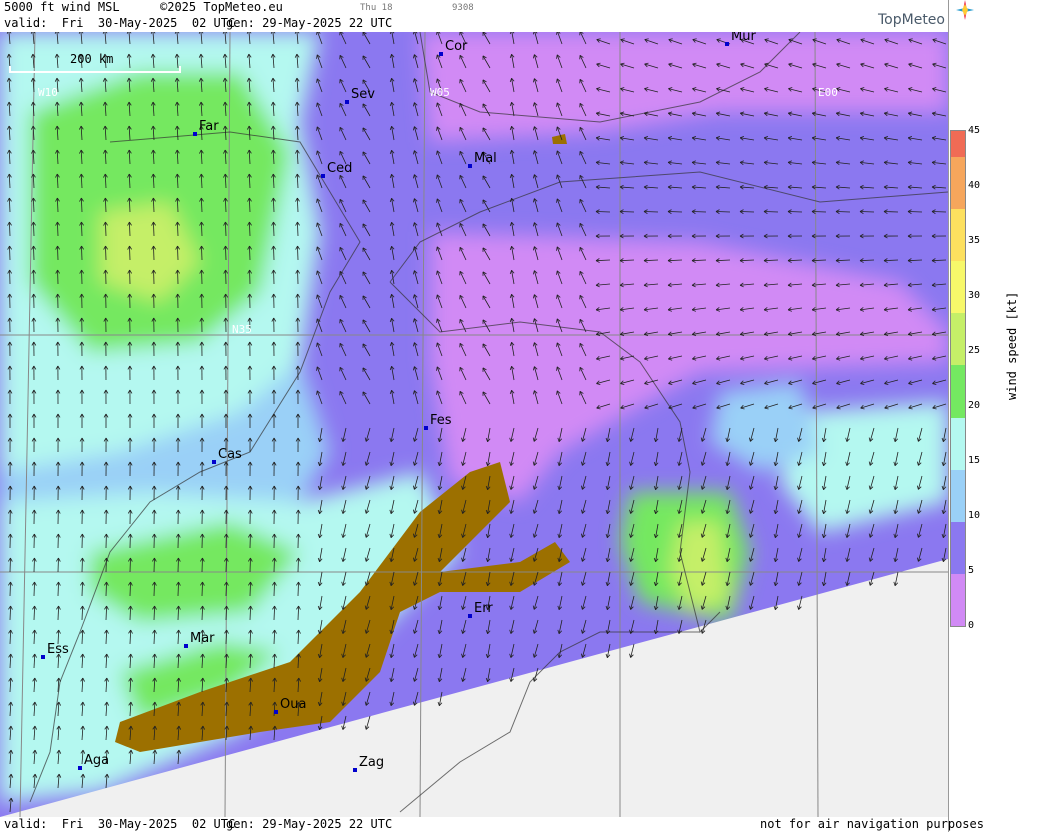  Describe the element at coordinates (293, 704) in the screenshot. I see `city-label: Oua` at that location.